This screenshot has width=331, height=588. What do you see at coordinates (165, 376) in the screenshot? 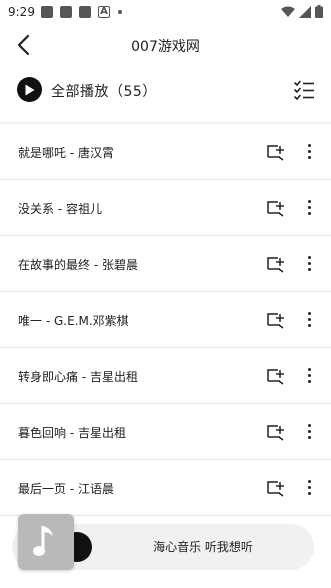
I see `song-row: 转身即心痛 - 吉星出租` at bounding box center [165, 376].